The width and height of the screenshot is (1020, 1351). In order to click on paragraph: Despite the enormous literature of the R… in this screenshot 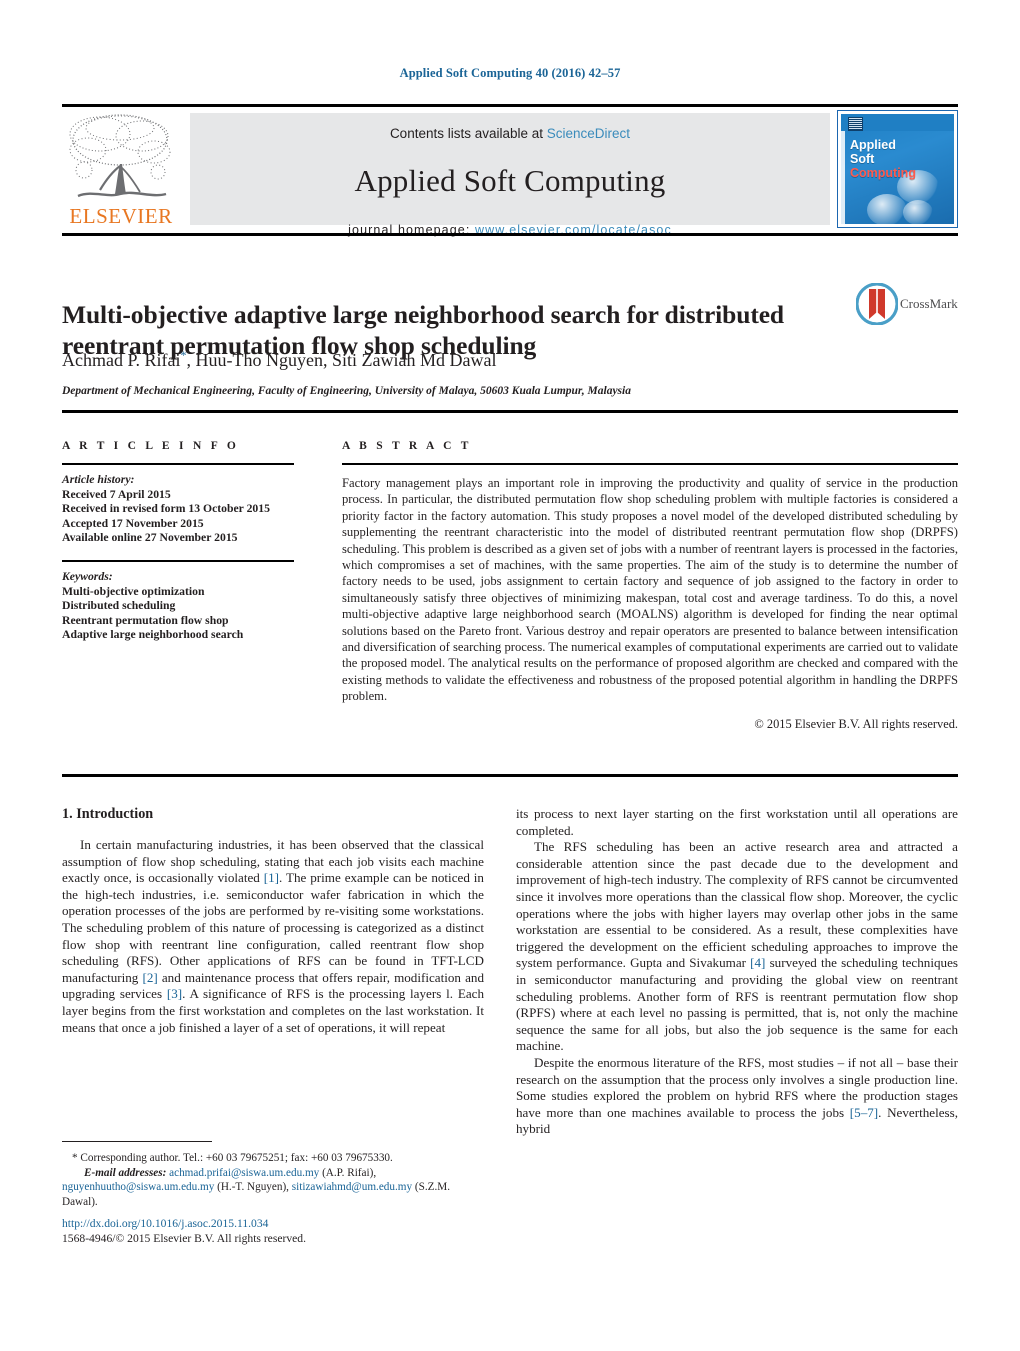, I will do `click(737, 1096)`.